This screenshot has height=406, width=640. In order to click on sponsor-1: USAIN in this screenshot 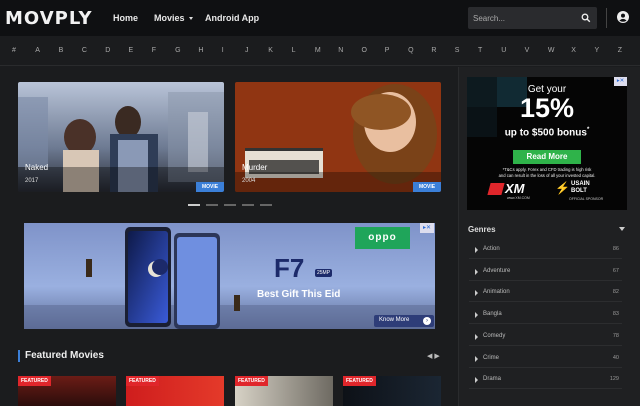, I will do `click(580, 184)`.